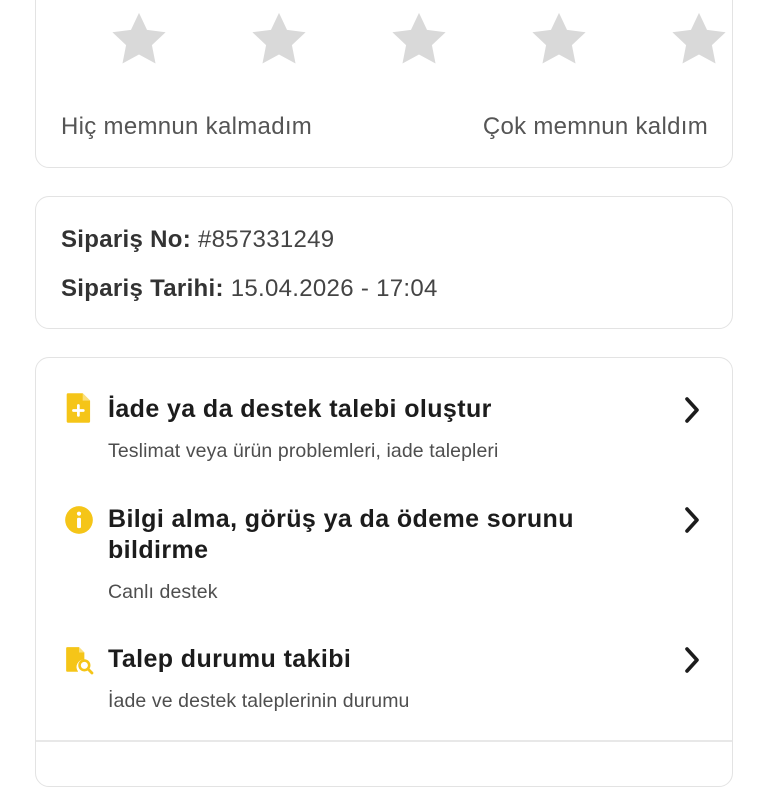 This screenshot has width=768, height=787. What do you see at coordinates (266, 239) in the screenshot?
I see `order-number-value: #857331249` at bounding box center [266, 239].